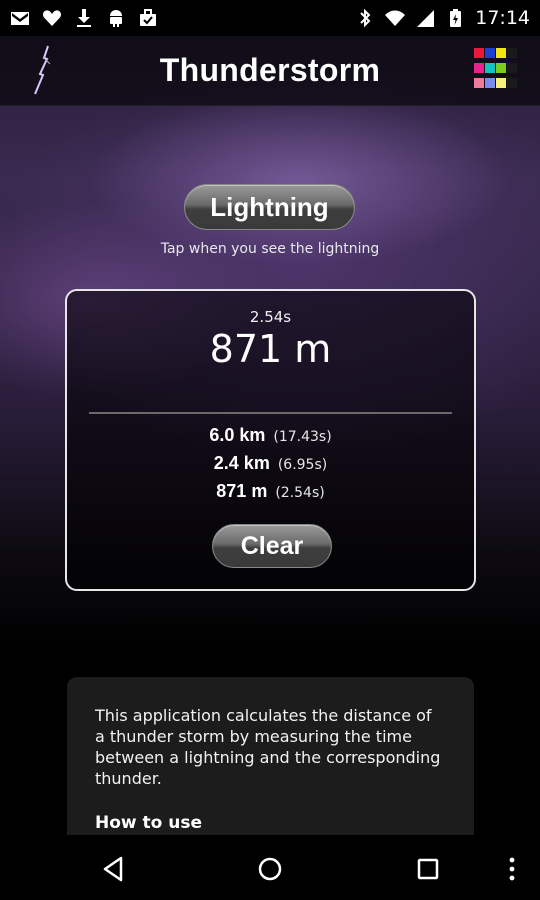 The width and height of the screenshot is (540, 900). What do you see at coordinates (116, 18) in the screenshot?
I see `android-icon` at bounding box center [116, 18].